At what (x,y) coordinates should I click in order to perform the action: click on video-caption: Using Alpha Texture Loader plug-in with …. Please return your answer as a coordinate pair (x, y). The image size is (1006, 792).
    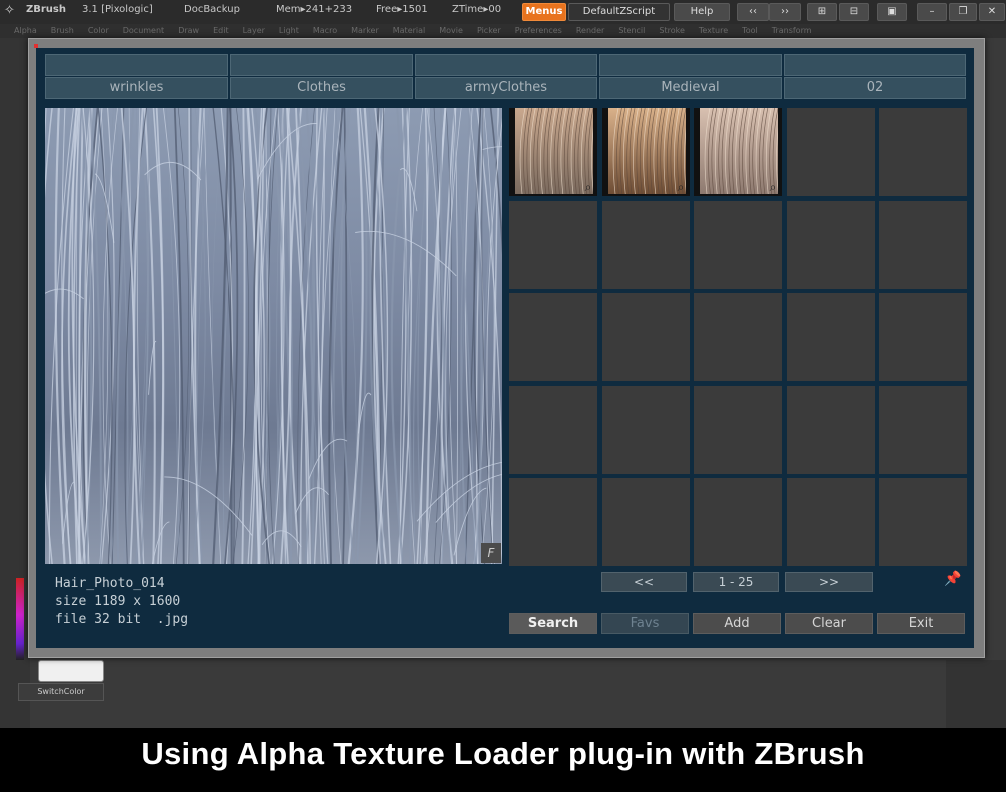
    Looking at the image, I should click on (503, 753).